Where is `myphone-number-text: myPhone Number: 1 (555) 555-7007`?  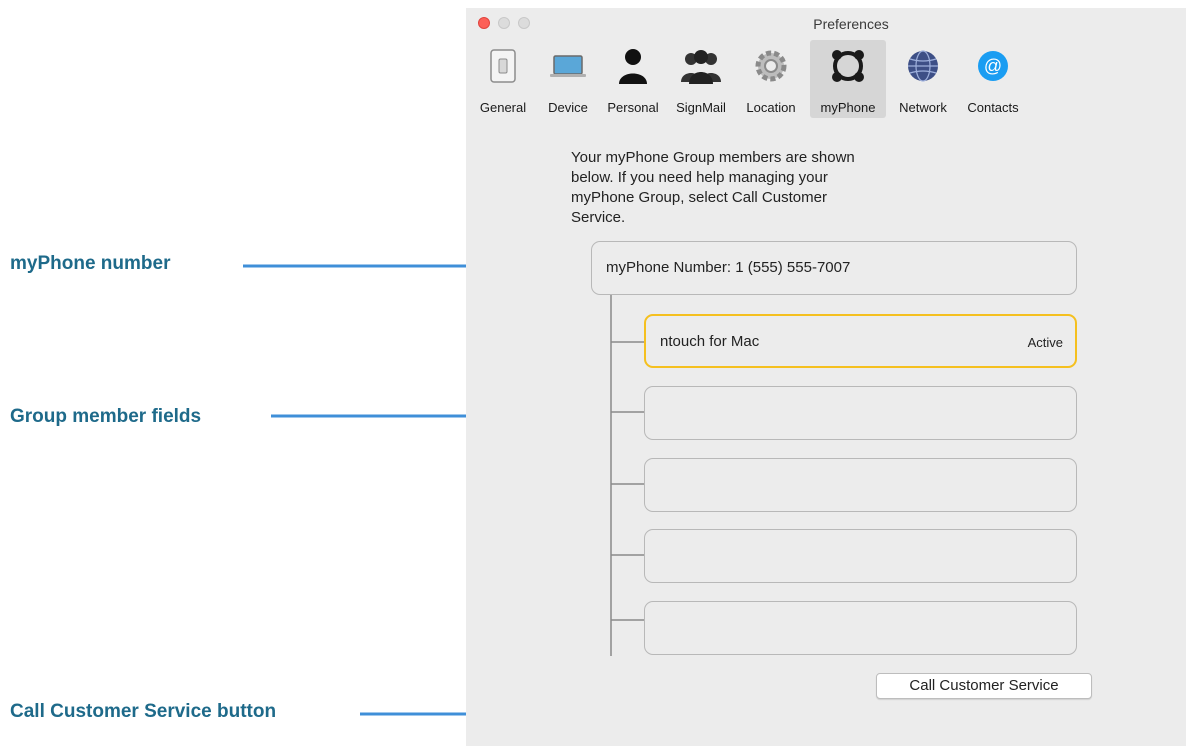
myphone-number-text: myPhone Number: 1 (555) 555-7007 is located at coordinates (728, 267).